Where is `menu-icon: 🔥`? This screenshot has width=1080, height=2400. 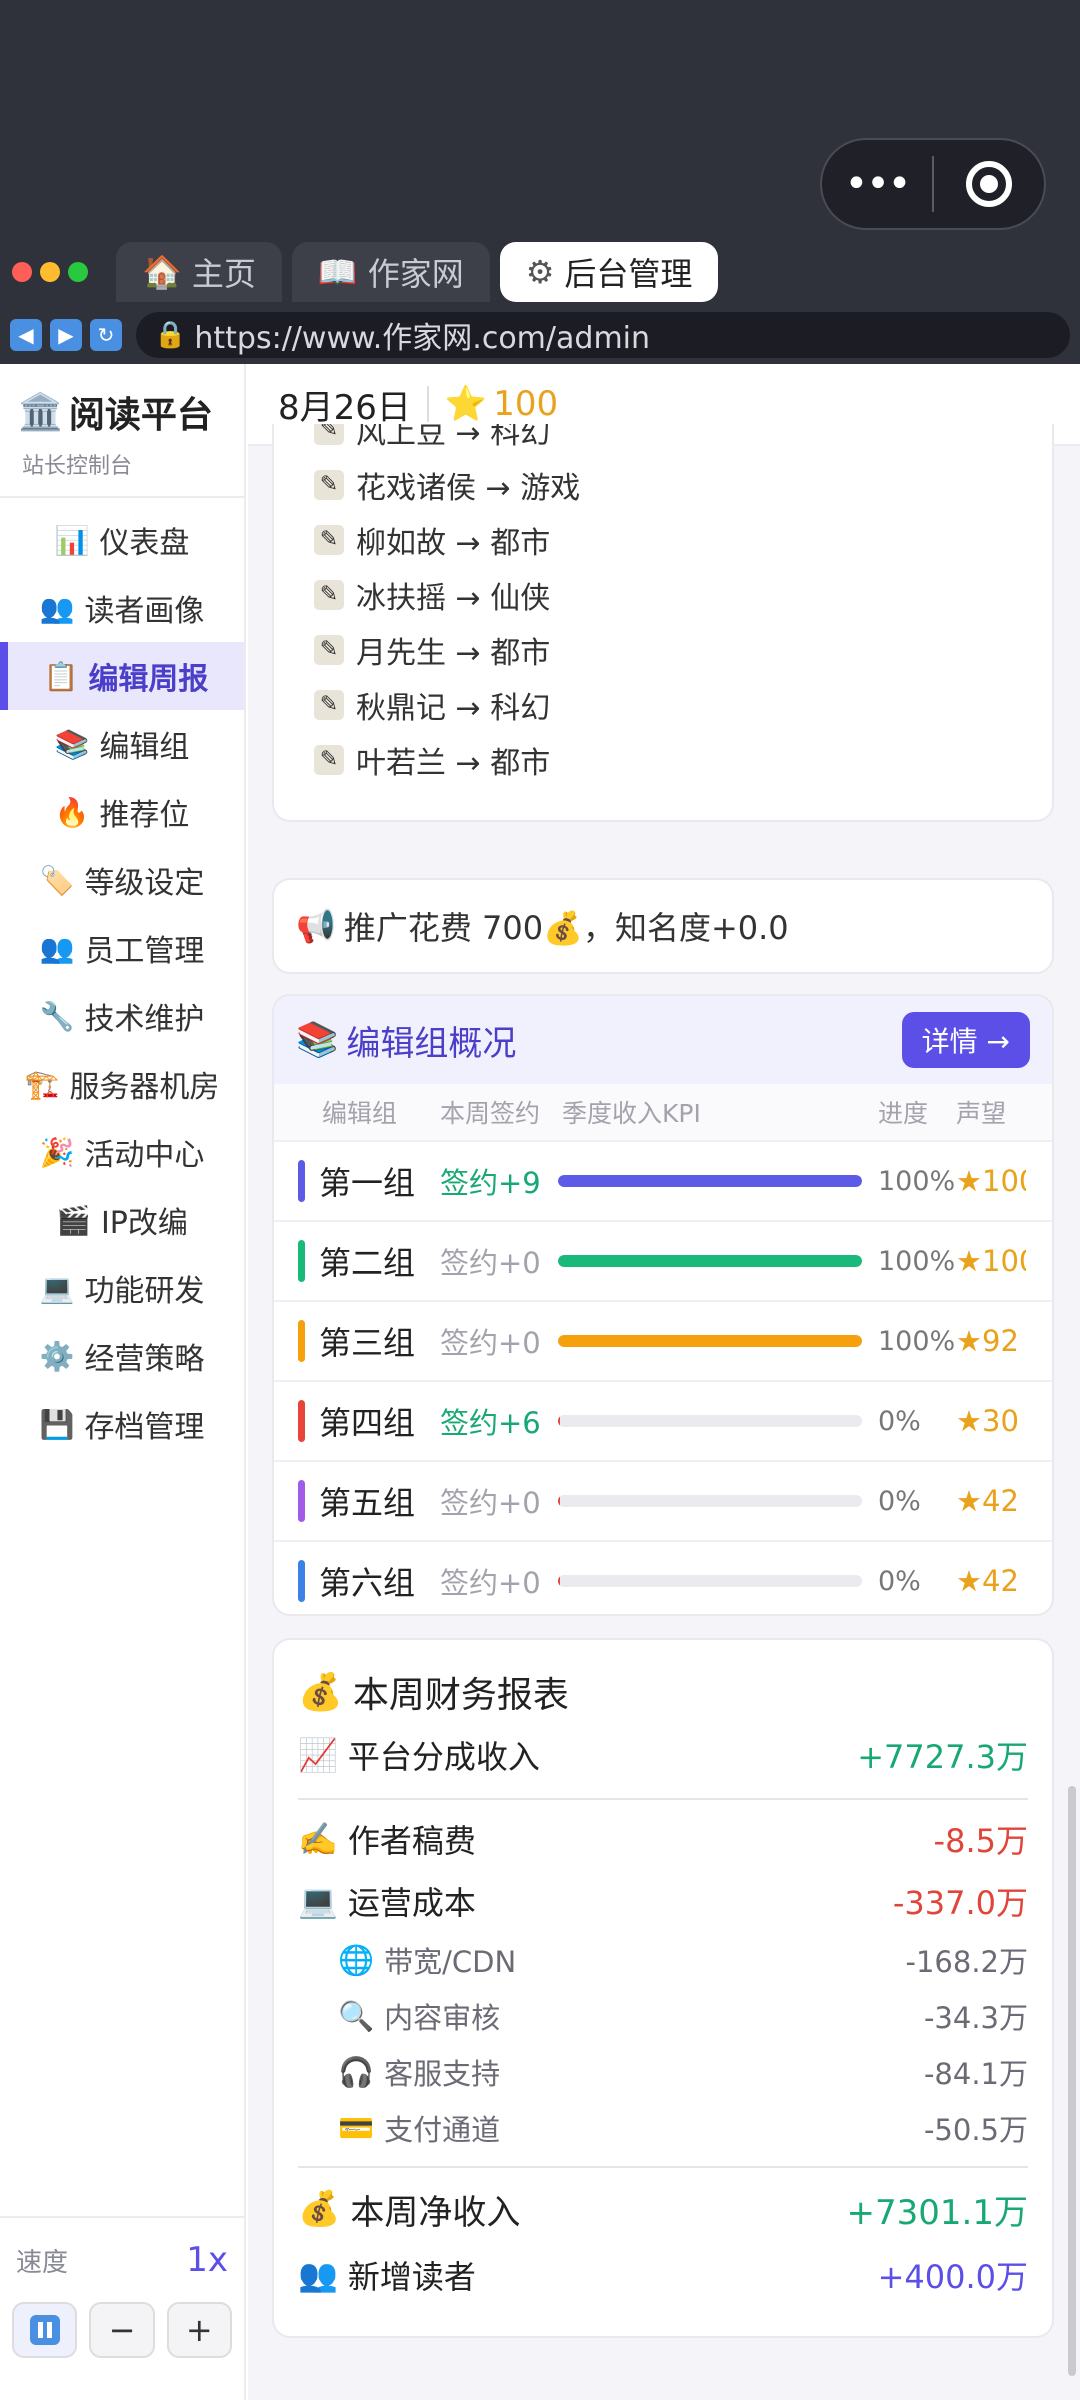
menu-icon: 🔥 is located at coordinates (72, 812).